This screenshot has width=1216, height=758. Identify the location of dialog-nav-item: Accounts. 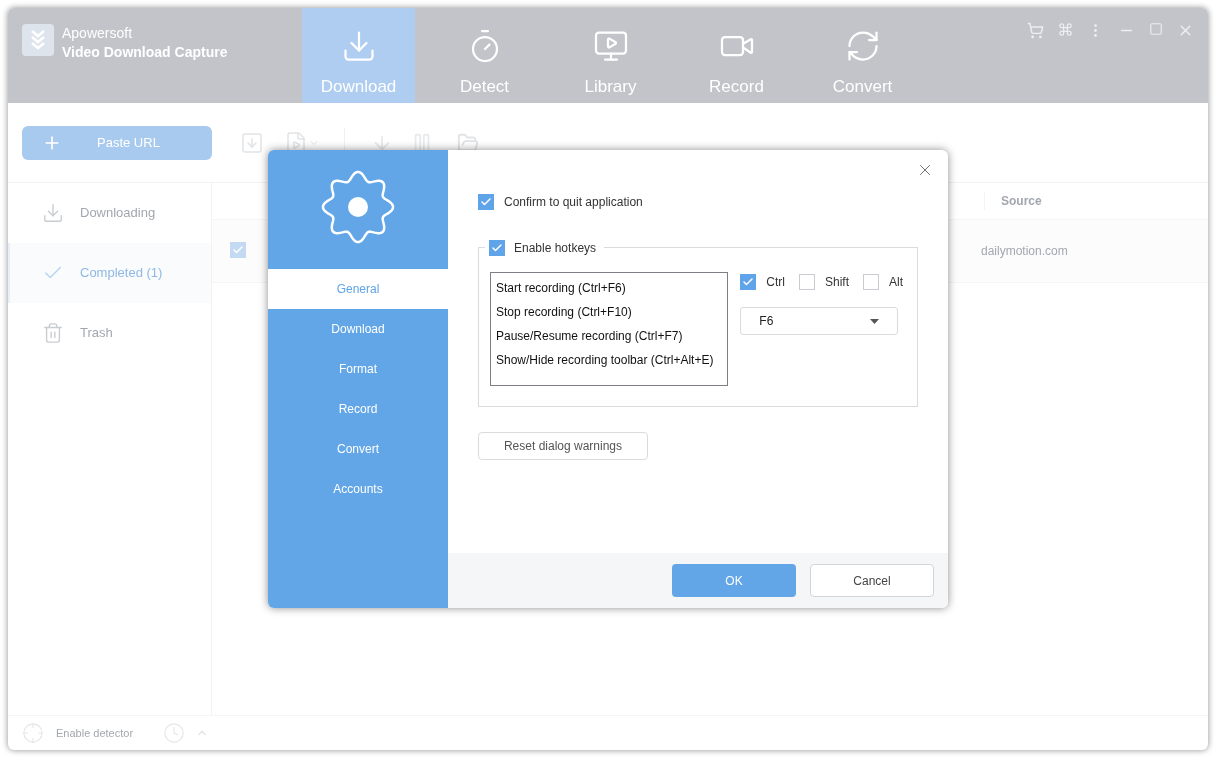
(358, 489).